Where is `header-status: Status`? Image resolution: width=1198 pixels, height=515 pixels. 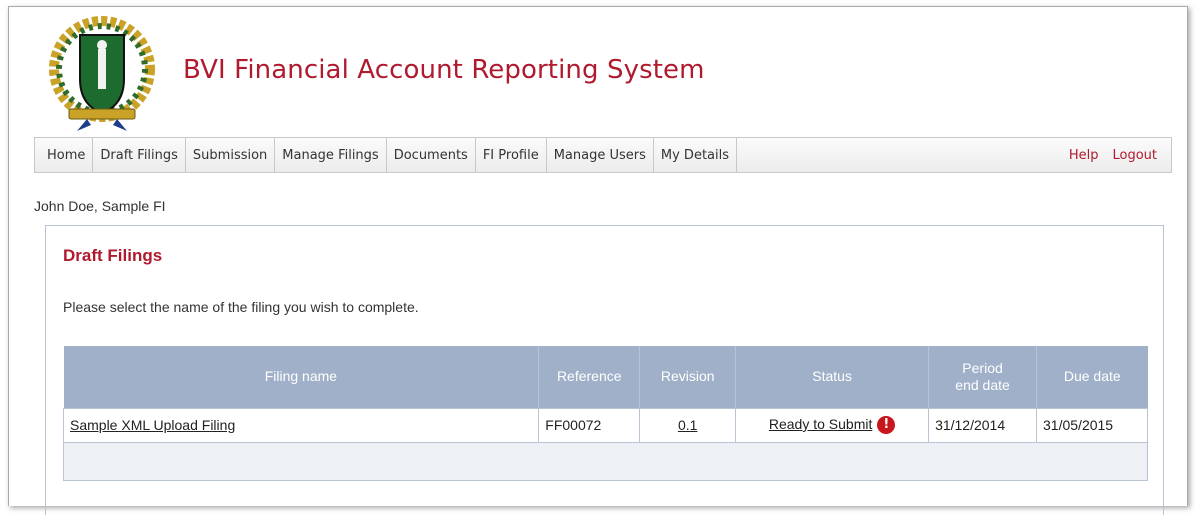
header-status: Status is located at coordinates (832, 377).